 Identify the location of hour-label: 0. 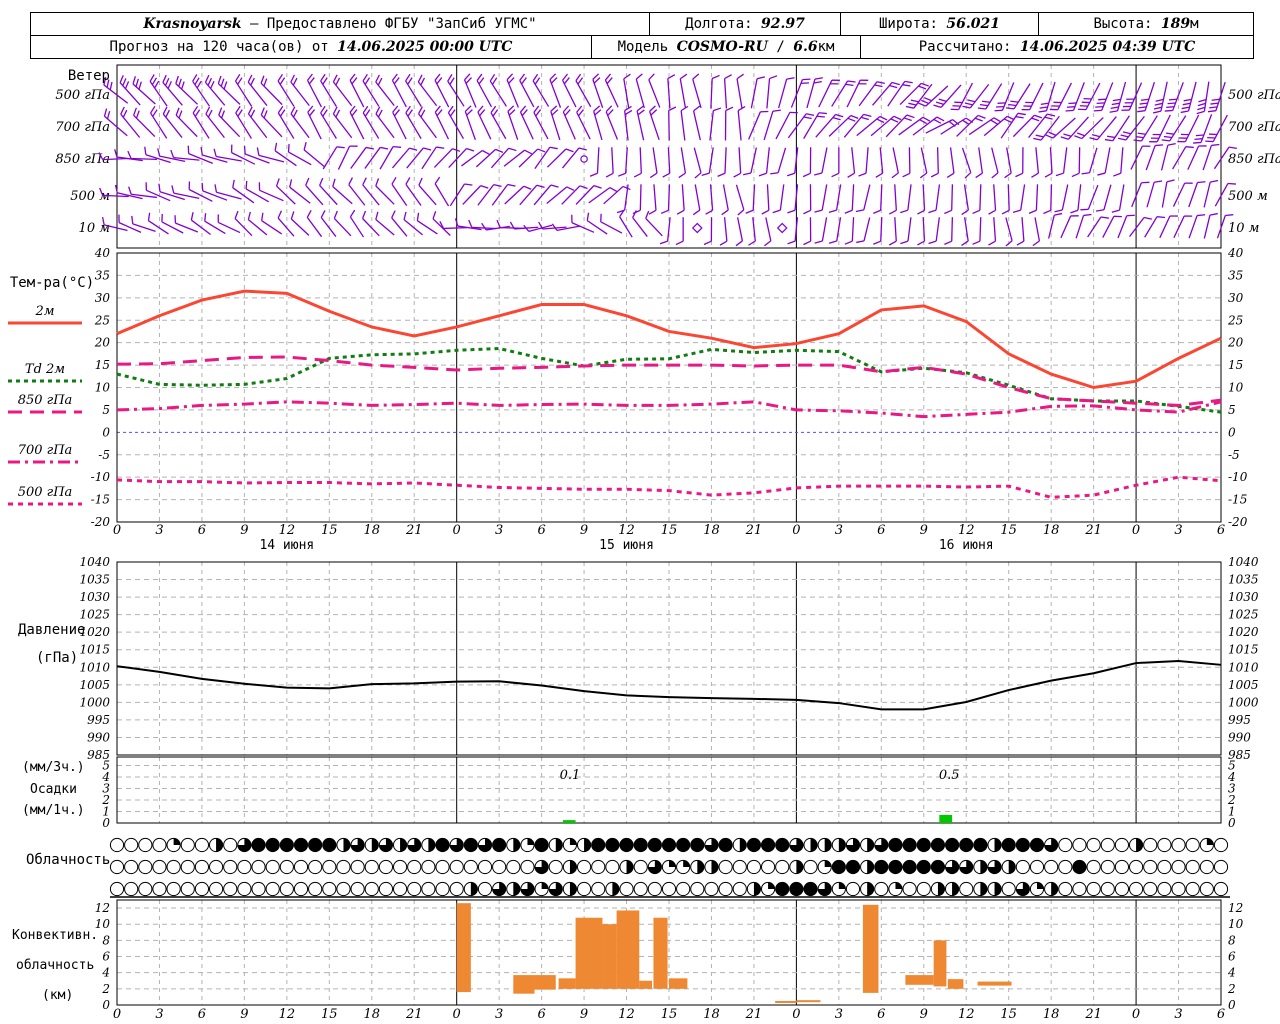
(1136, 1014).